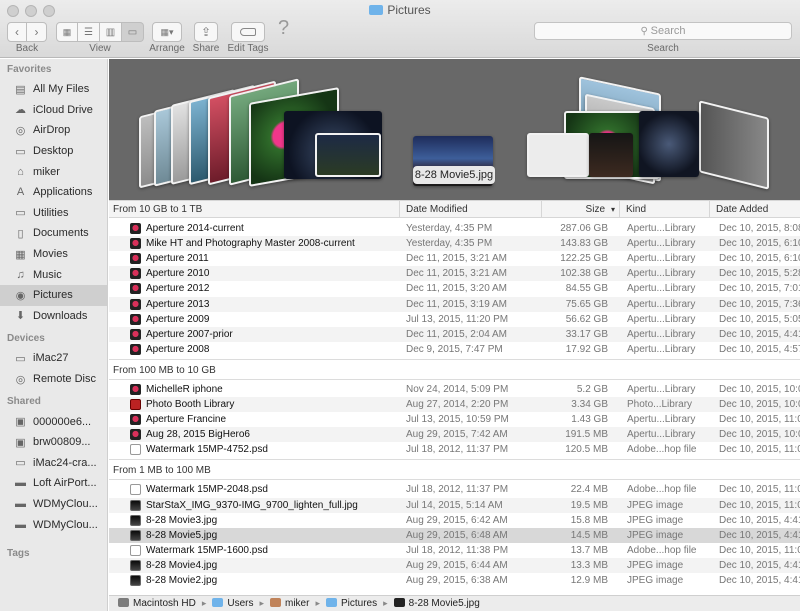 This screenshot has width=800, height=611. I want to click on file-name-cell: Aperture 2014-current, so click(195, 228).